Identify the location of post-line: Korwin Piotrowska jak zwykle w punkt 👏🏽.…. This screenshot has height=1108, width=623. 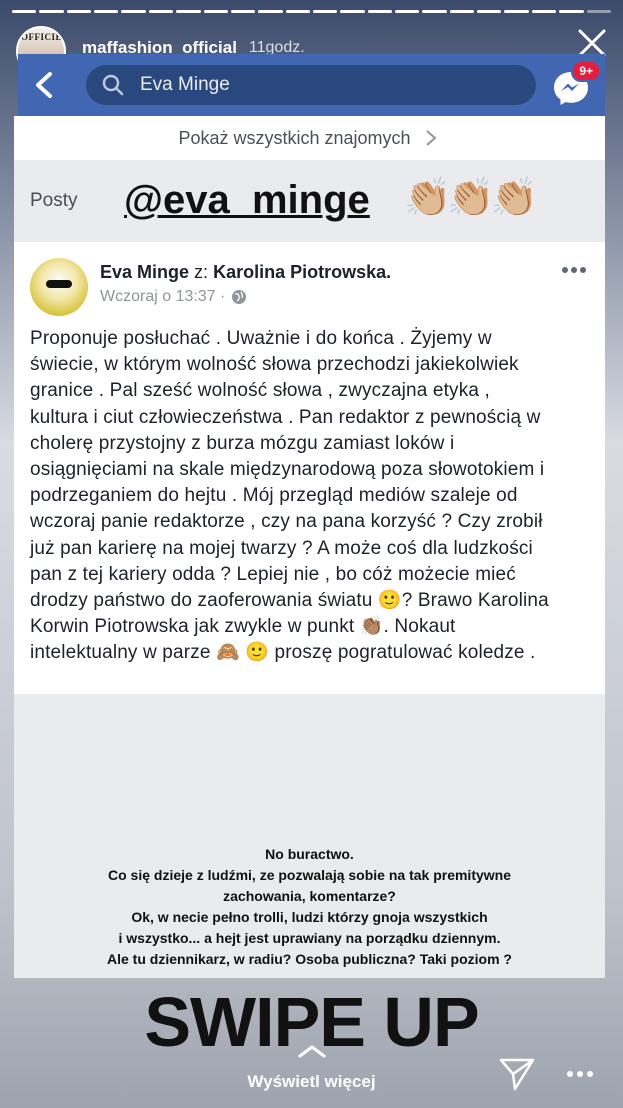
(243, 627).